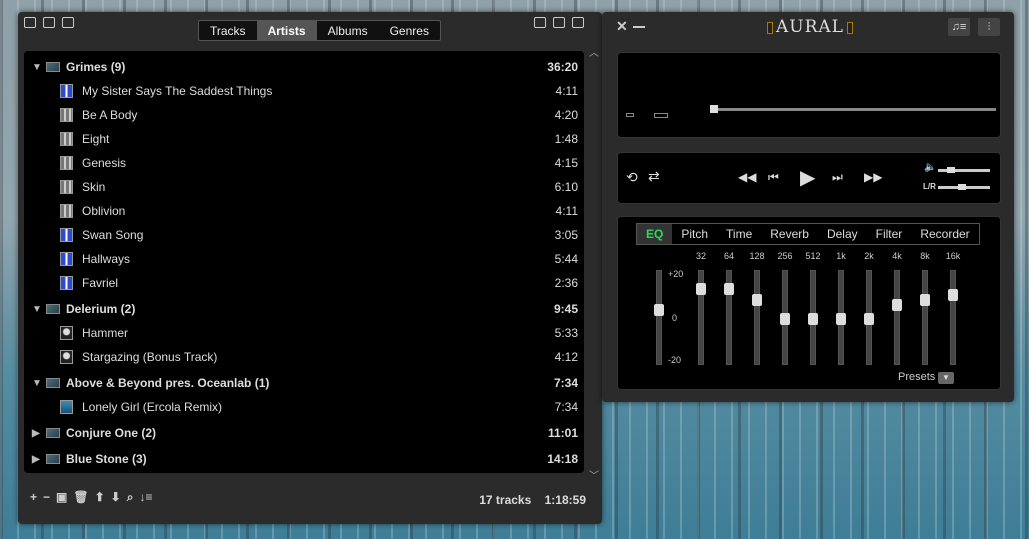  I want to click on volume-knob, so click(950, 170).